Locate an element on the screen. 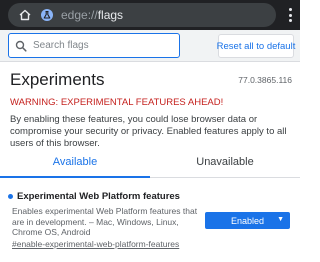 This screenshot has height=262, width=320. address-bar: edge://flags is located at coordinates (142, 15).